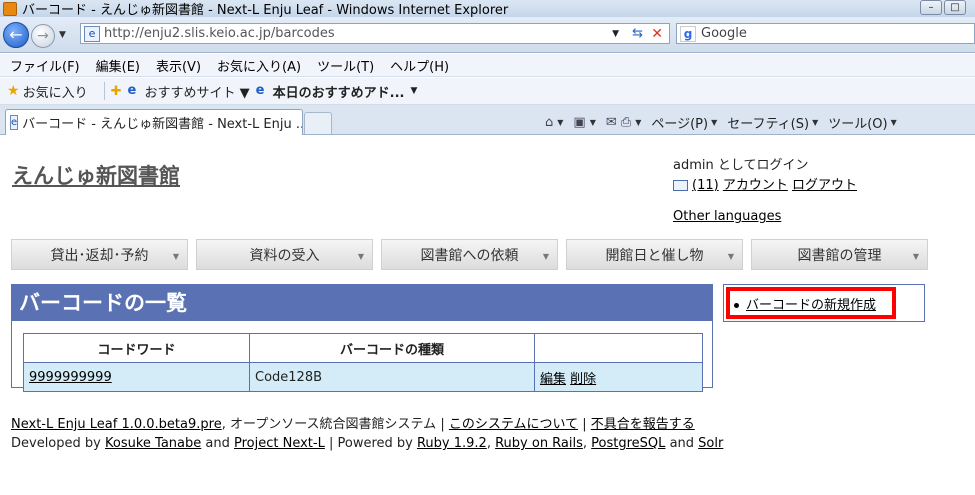 The height and width of the screenshot is (495, 975). I want to click on page-title: バーコードの一覧, so click(362, 303).